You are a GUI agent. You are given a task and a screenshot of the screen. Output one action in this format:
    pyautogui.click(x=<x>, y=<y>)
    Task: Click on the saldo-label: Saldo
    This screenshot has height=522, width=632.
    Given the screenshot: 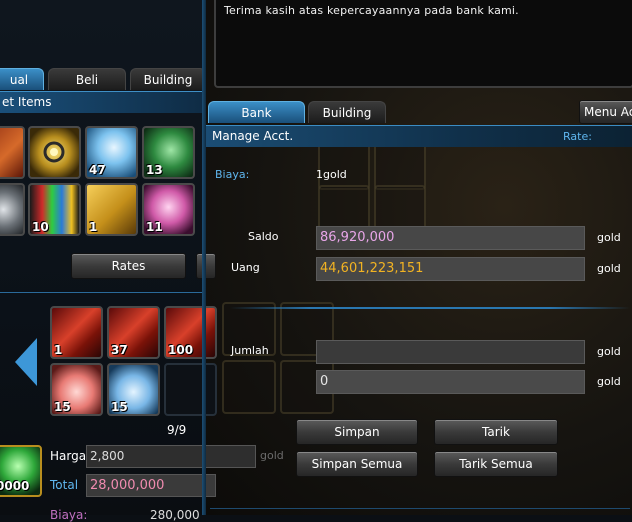 What is the action you would take?
    pyautogui.click(x=263, y=236)
    